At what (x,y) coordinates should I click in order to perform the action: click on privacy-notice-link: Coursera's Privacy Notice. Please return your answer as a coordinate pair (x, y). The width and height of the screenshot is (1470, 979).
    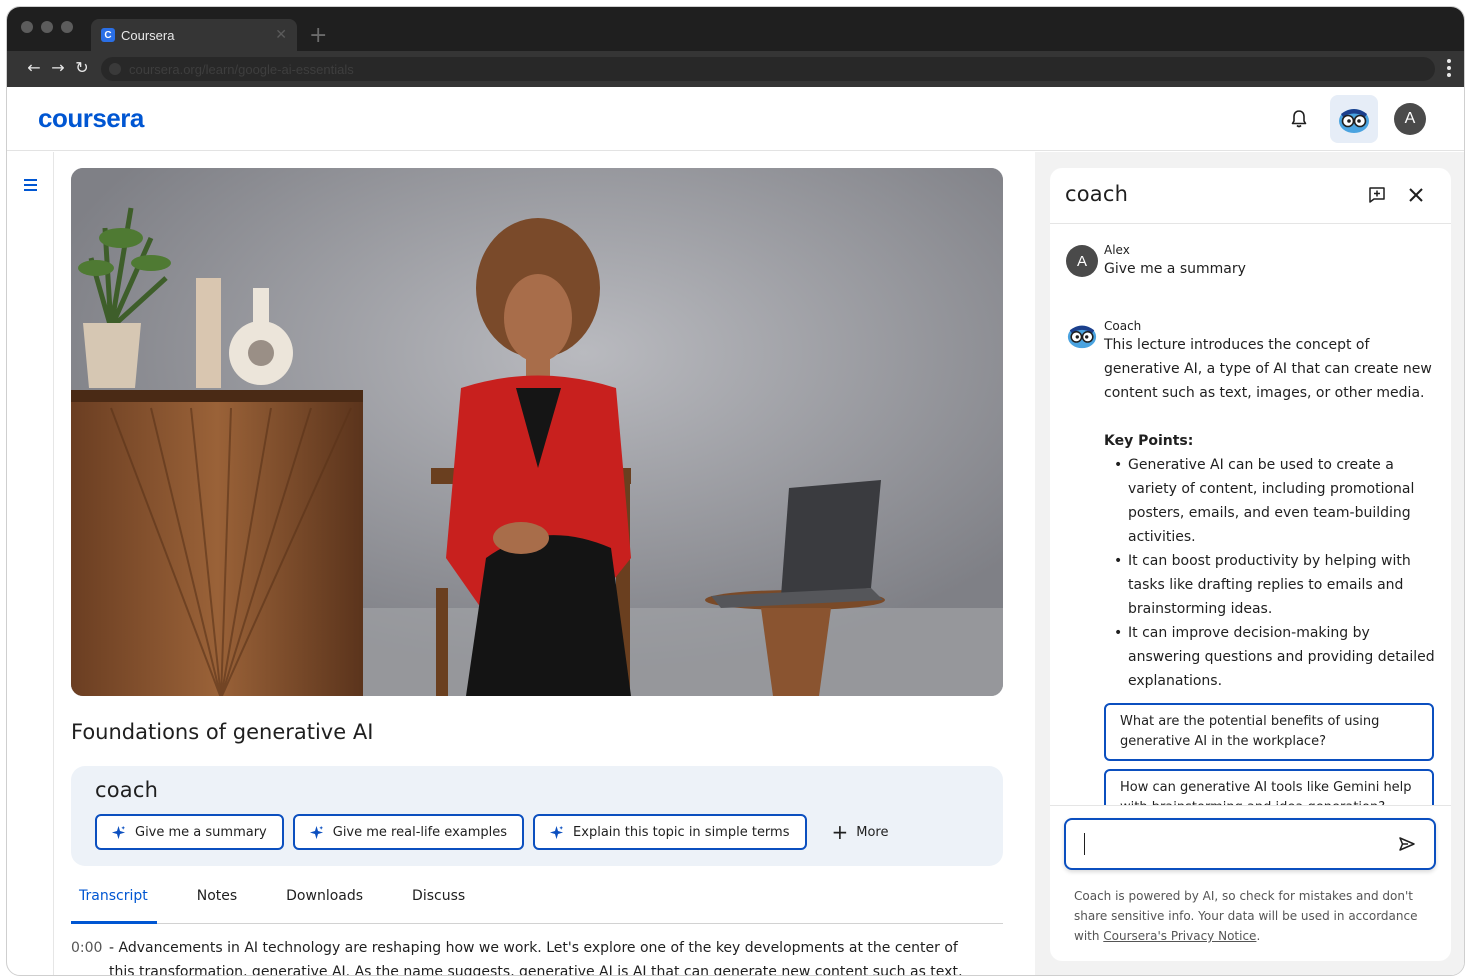
    Looking at the image, I should click on (1179, 936).